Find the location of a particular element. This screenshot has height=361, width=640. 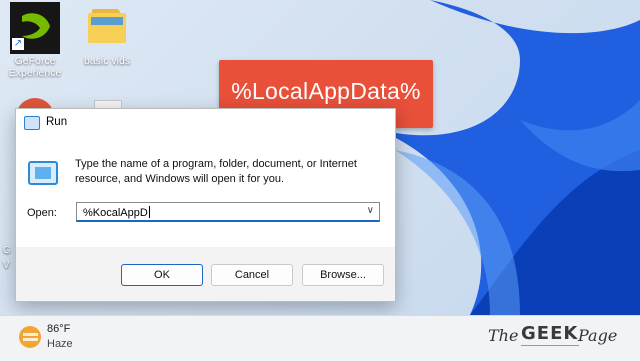

watermark-logo: The GEEK Page is located at coordinates (558, 338).